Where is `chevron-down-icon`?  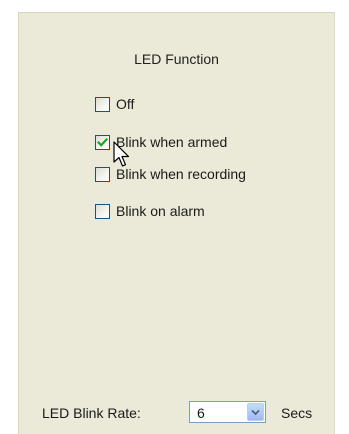 chevron-down-icon is located at coordinates (255, 412).